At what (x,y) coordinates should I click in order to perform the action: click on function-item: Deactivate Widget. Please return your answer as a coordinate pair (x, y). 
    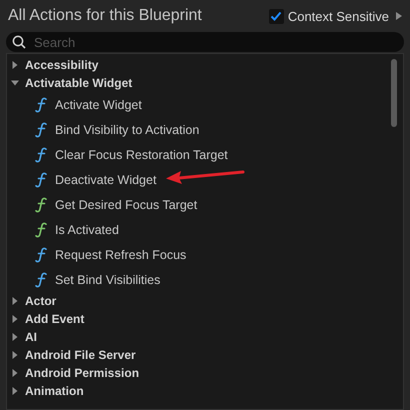
    Looking at the image, I should click on (105, 179).